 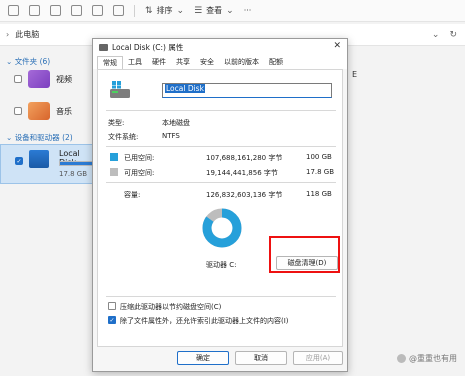 I want to click on chevron-right-icon: ›, so click(x=8, y=34).